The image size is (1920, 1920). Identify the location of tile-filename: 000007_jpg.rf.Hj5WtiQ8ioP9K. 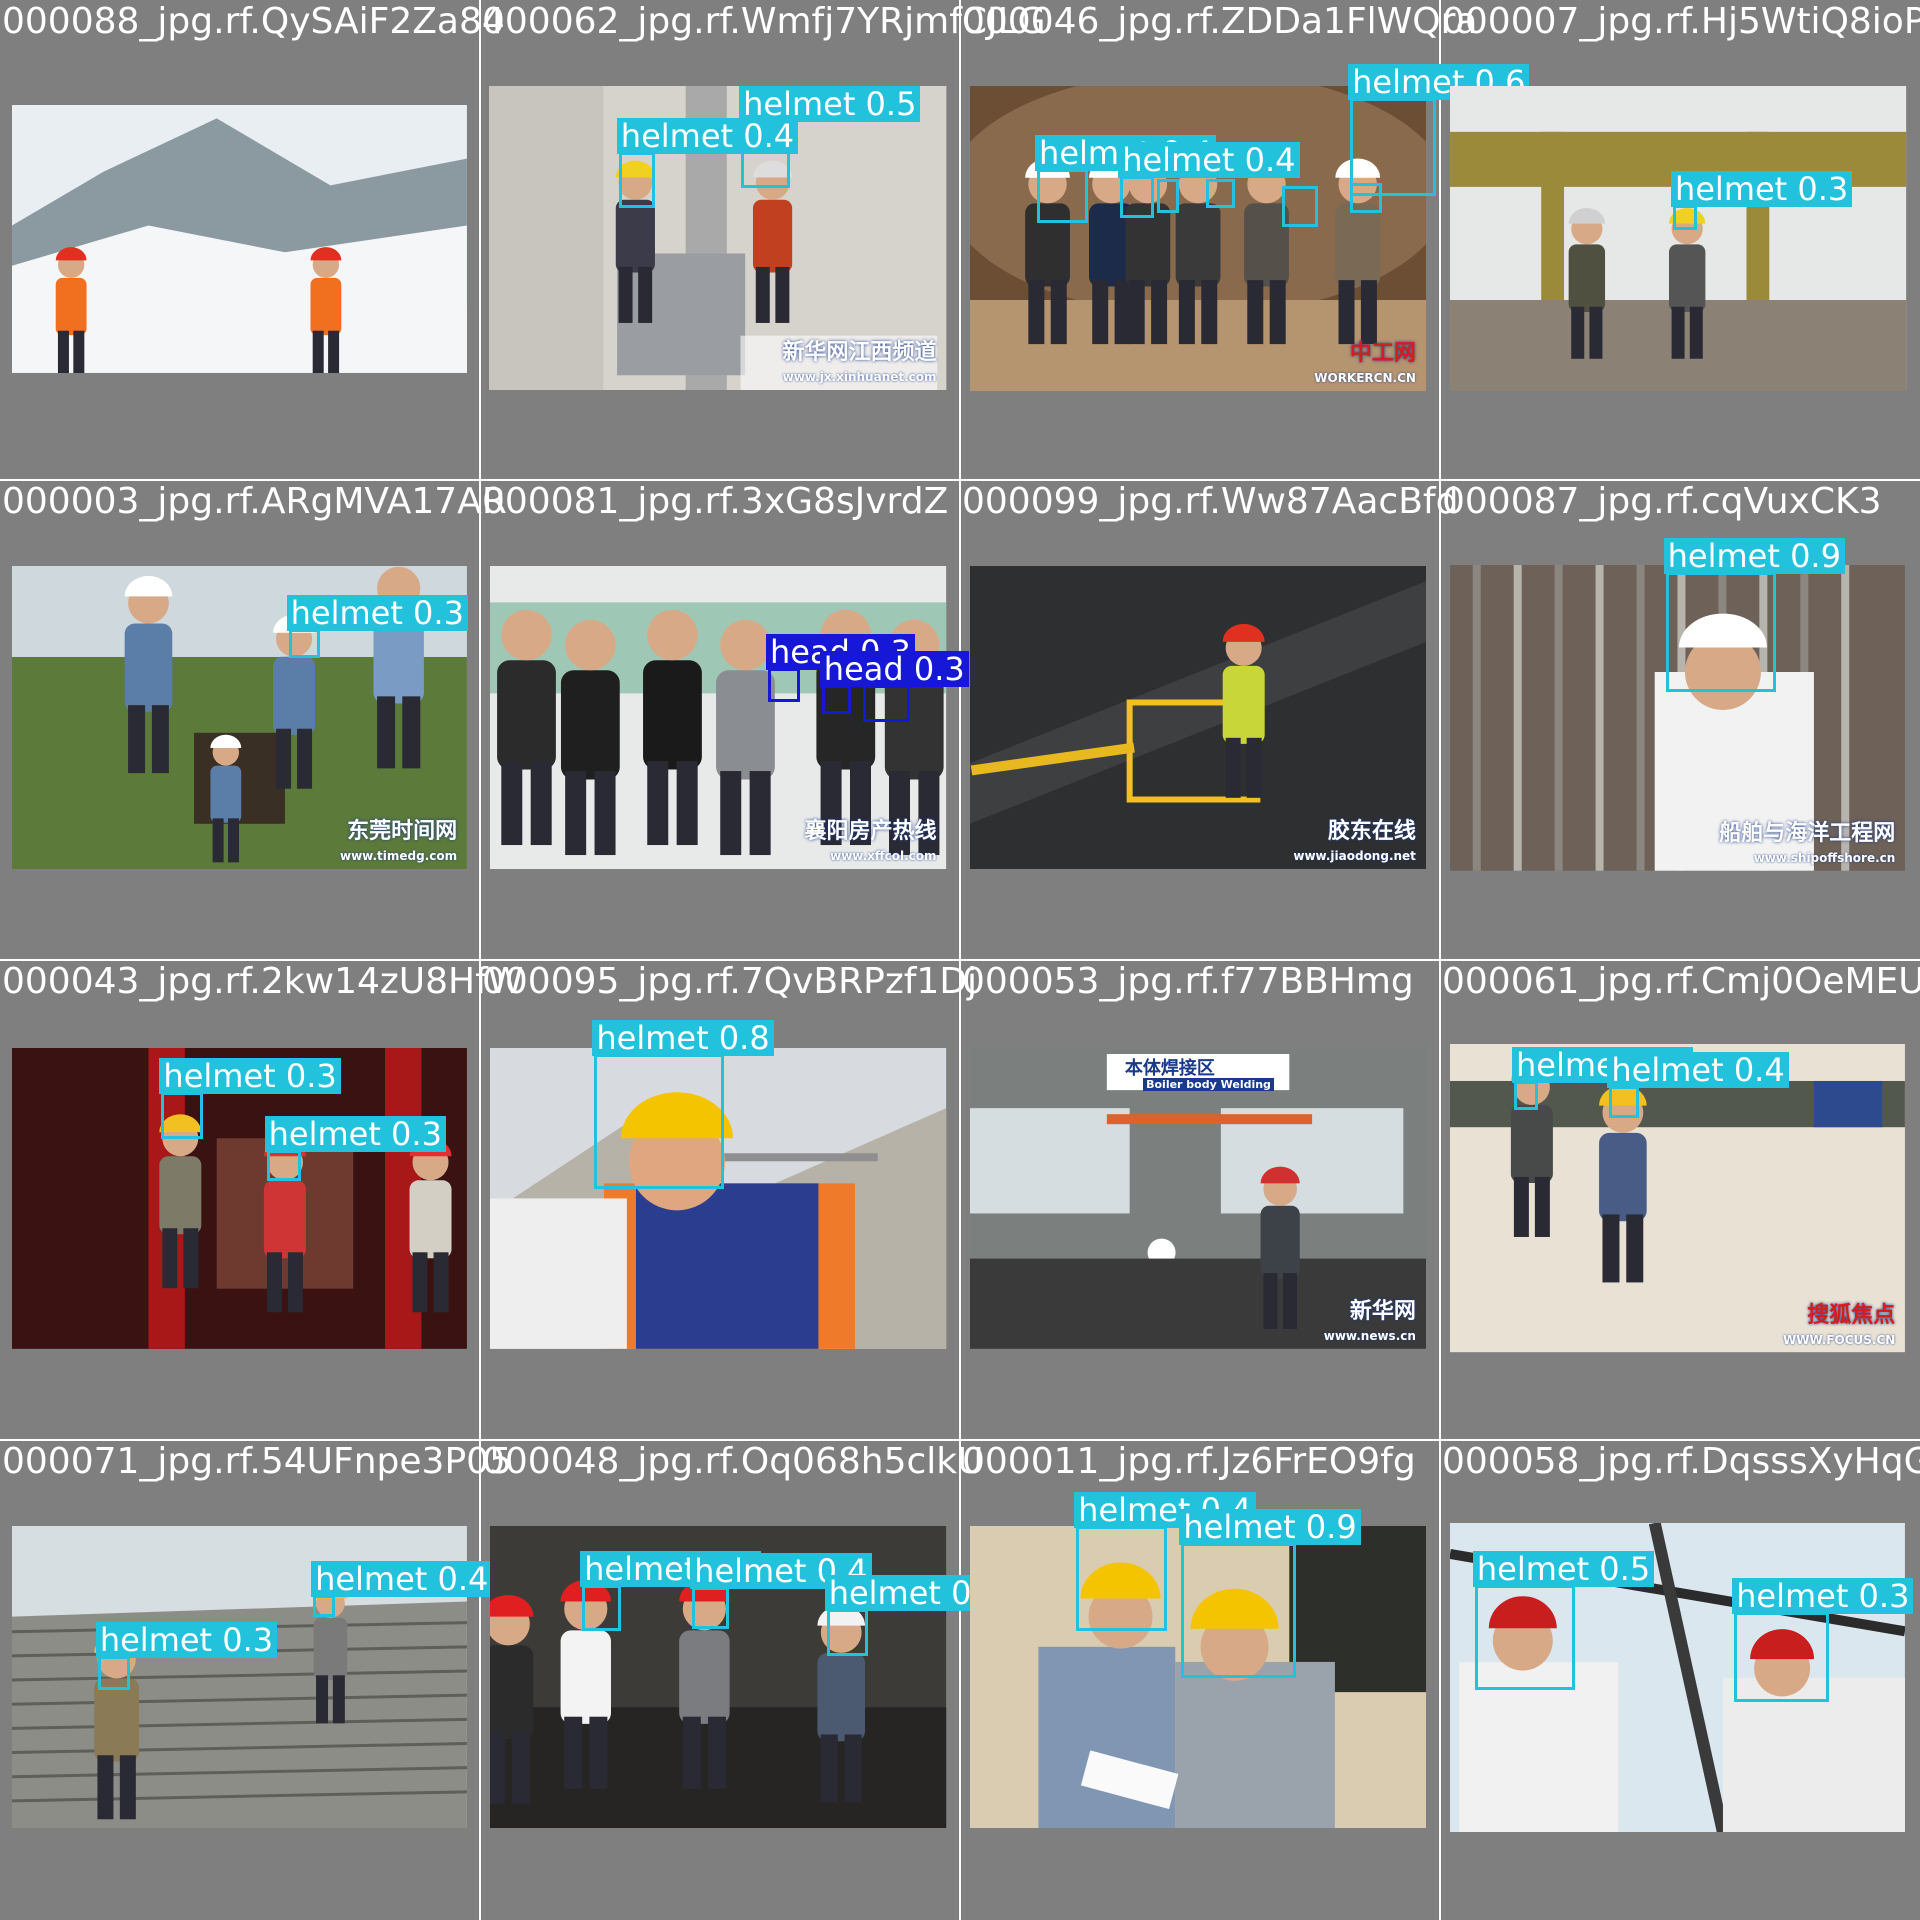
(1681, 21).